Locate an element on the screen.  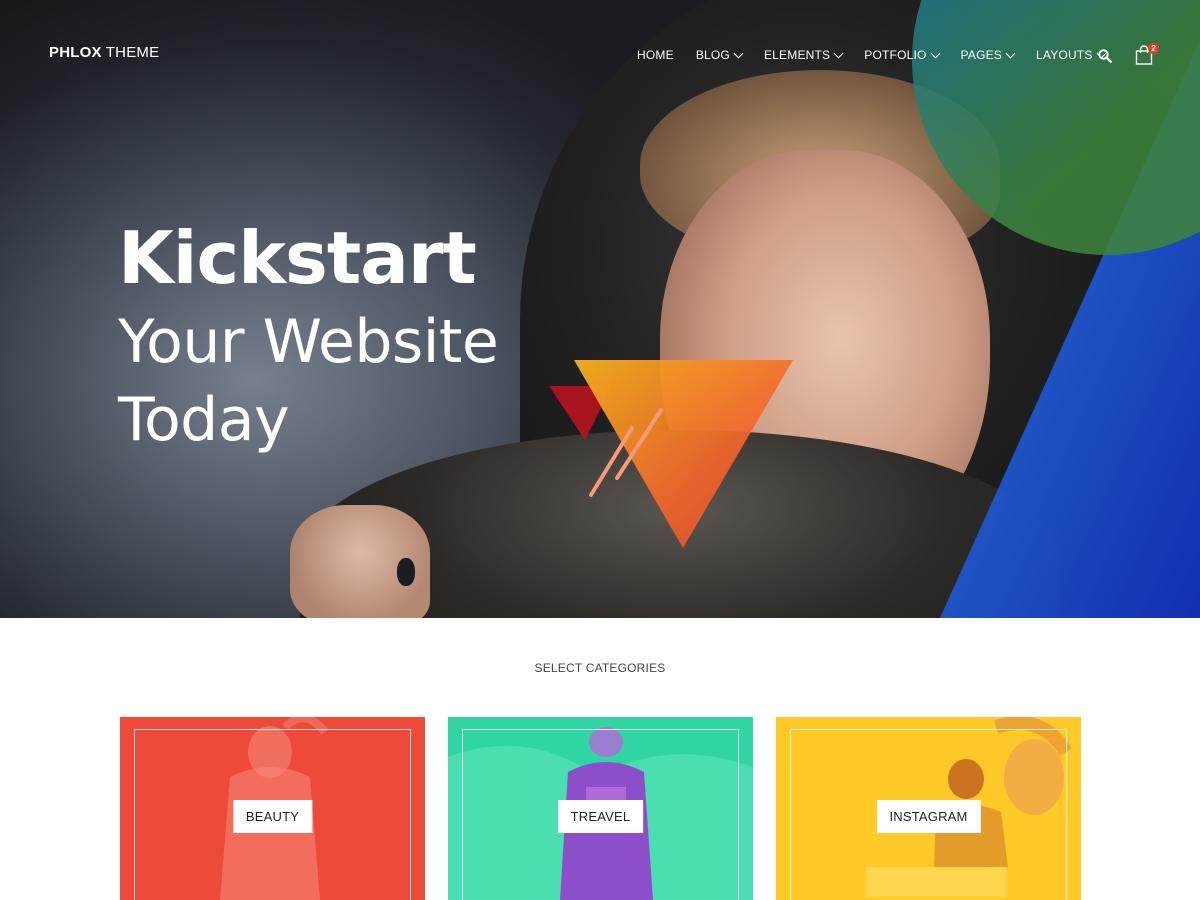
search-icon is located at coordinates (1105, 56).